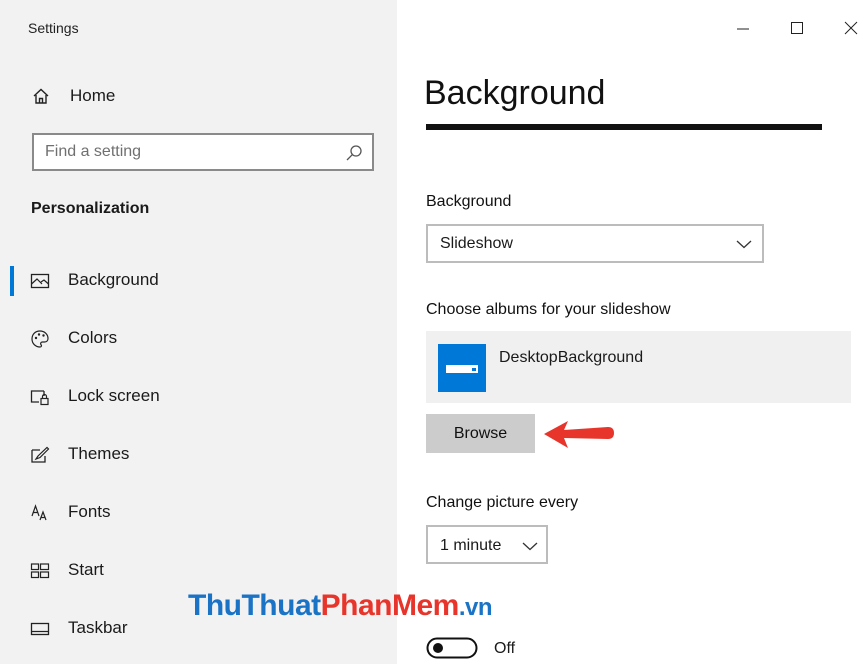  What do you see at coordinates (340, 605) in the screenshot?
I see `watermark-logo: ThuThuatPhanMem.vn` at bounding box center [340, 605].